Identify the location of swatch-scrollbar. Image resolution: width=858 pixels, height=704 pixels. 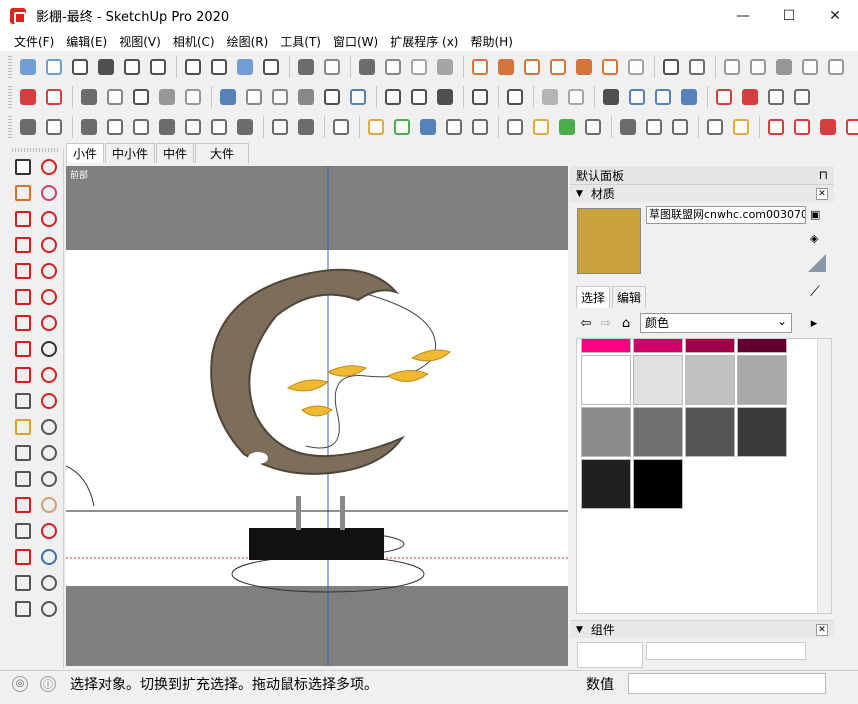
(824, 476).